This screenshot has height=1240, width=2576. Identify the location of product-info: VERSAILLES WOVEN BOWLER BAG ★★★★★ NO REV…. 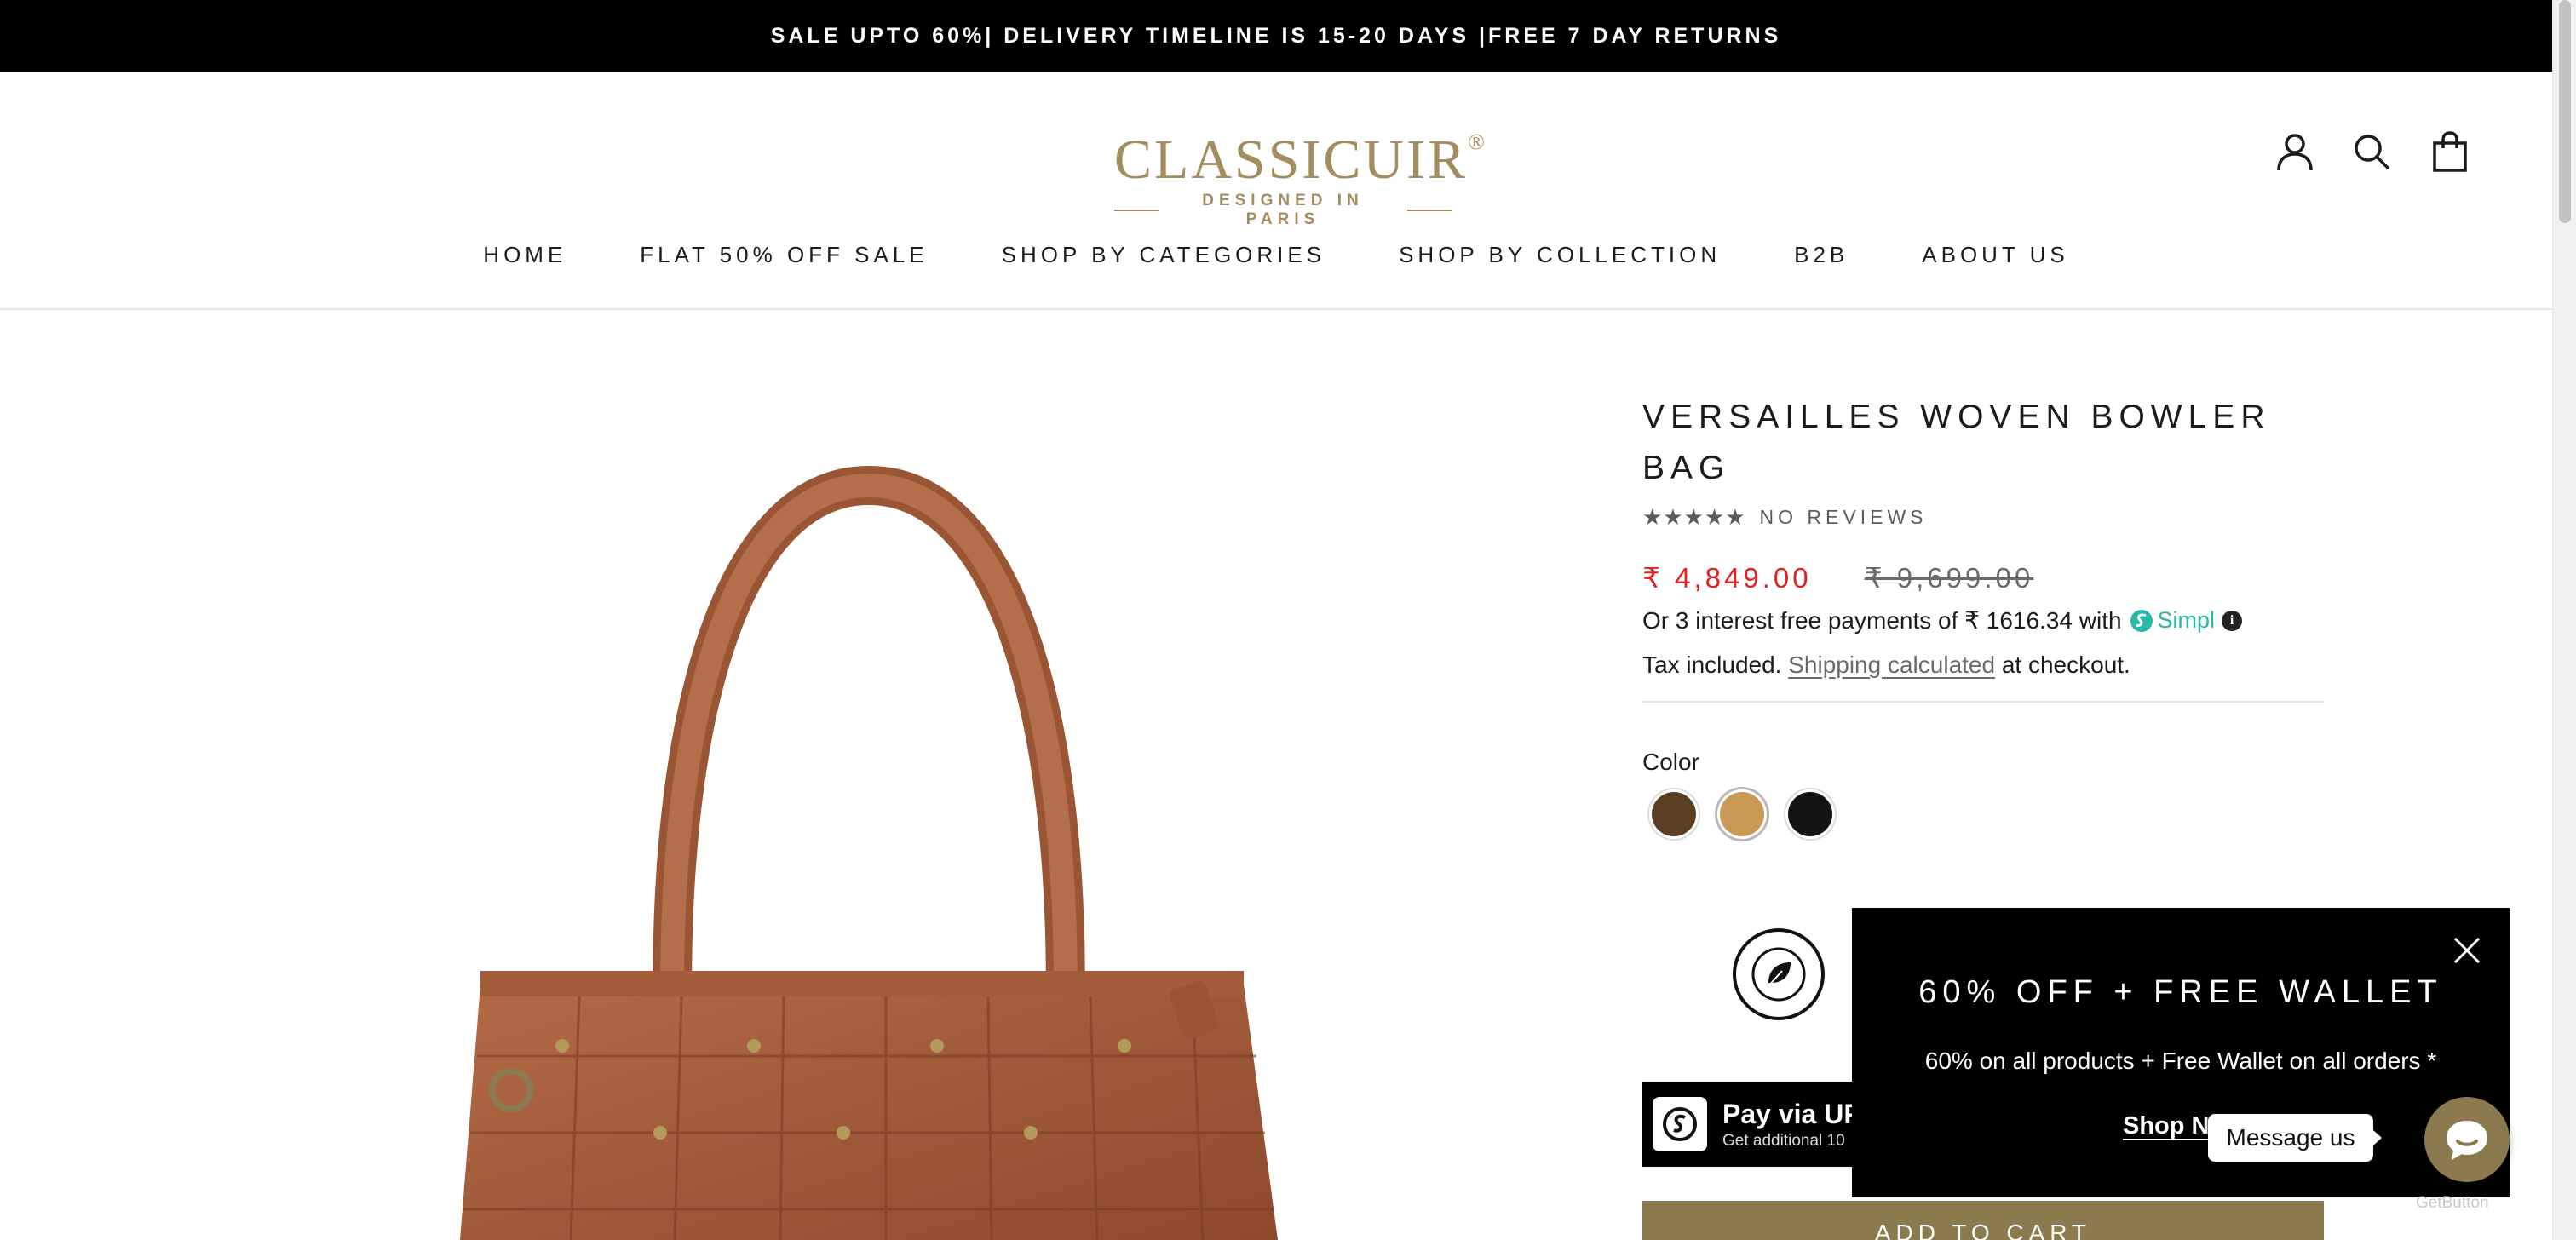
(1983, 615).